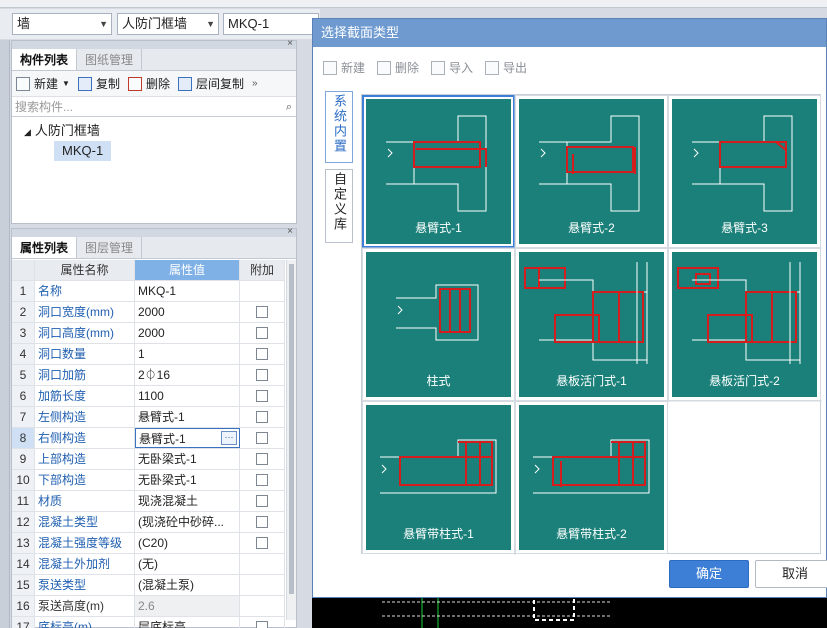 Image resolution: width=827 pixels, height=628 pixels. What do you see at coordinates (591, 477) in the screenshot?
I see `section-type-tile: 悬臂带柱式-2` at bounding box center [591, 477].